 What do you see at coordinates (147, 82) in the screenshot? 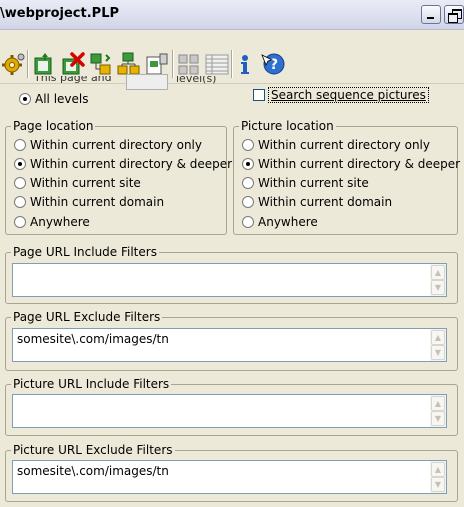
I see `levels-count-field` at bounding box center [147, 82].